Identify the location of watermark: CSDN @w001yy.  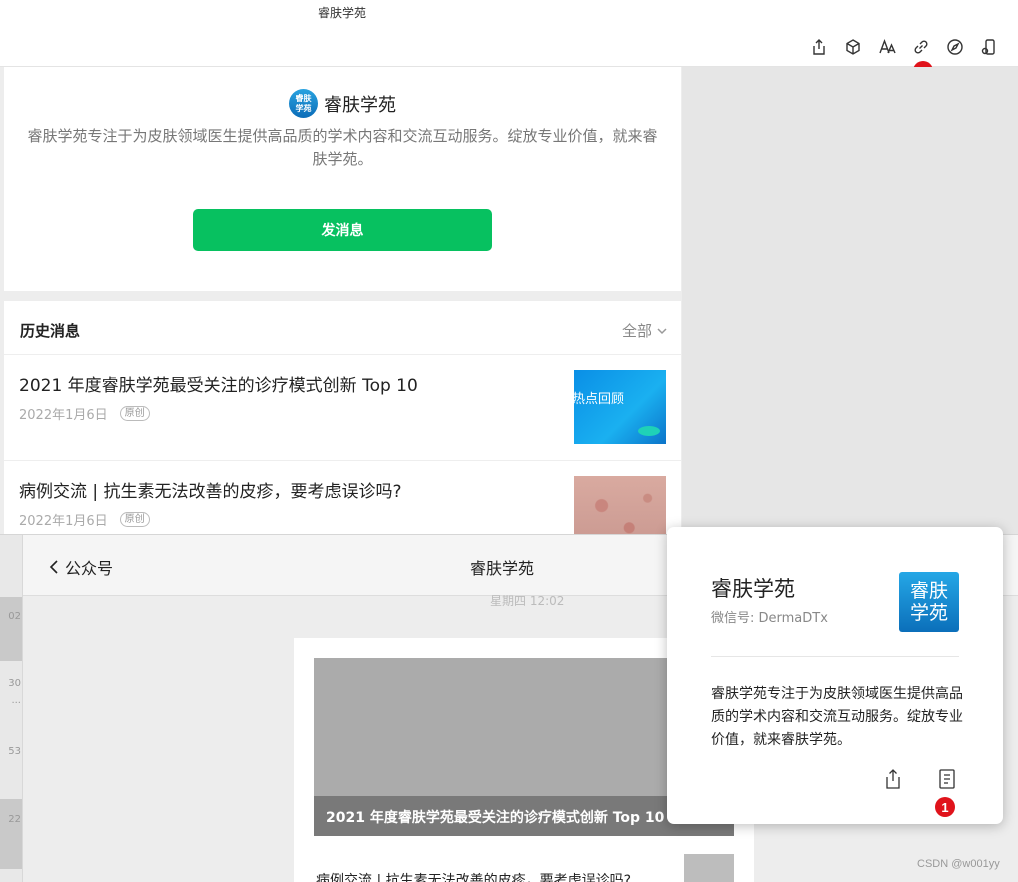
(958, 864).